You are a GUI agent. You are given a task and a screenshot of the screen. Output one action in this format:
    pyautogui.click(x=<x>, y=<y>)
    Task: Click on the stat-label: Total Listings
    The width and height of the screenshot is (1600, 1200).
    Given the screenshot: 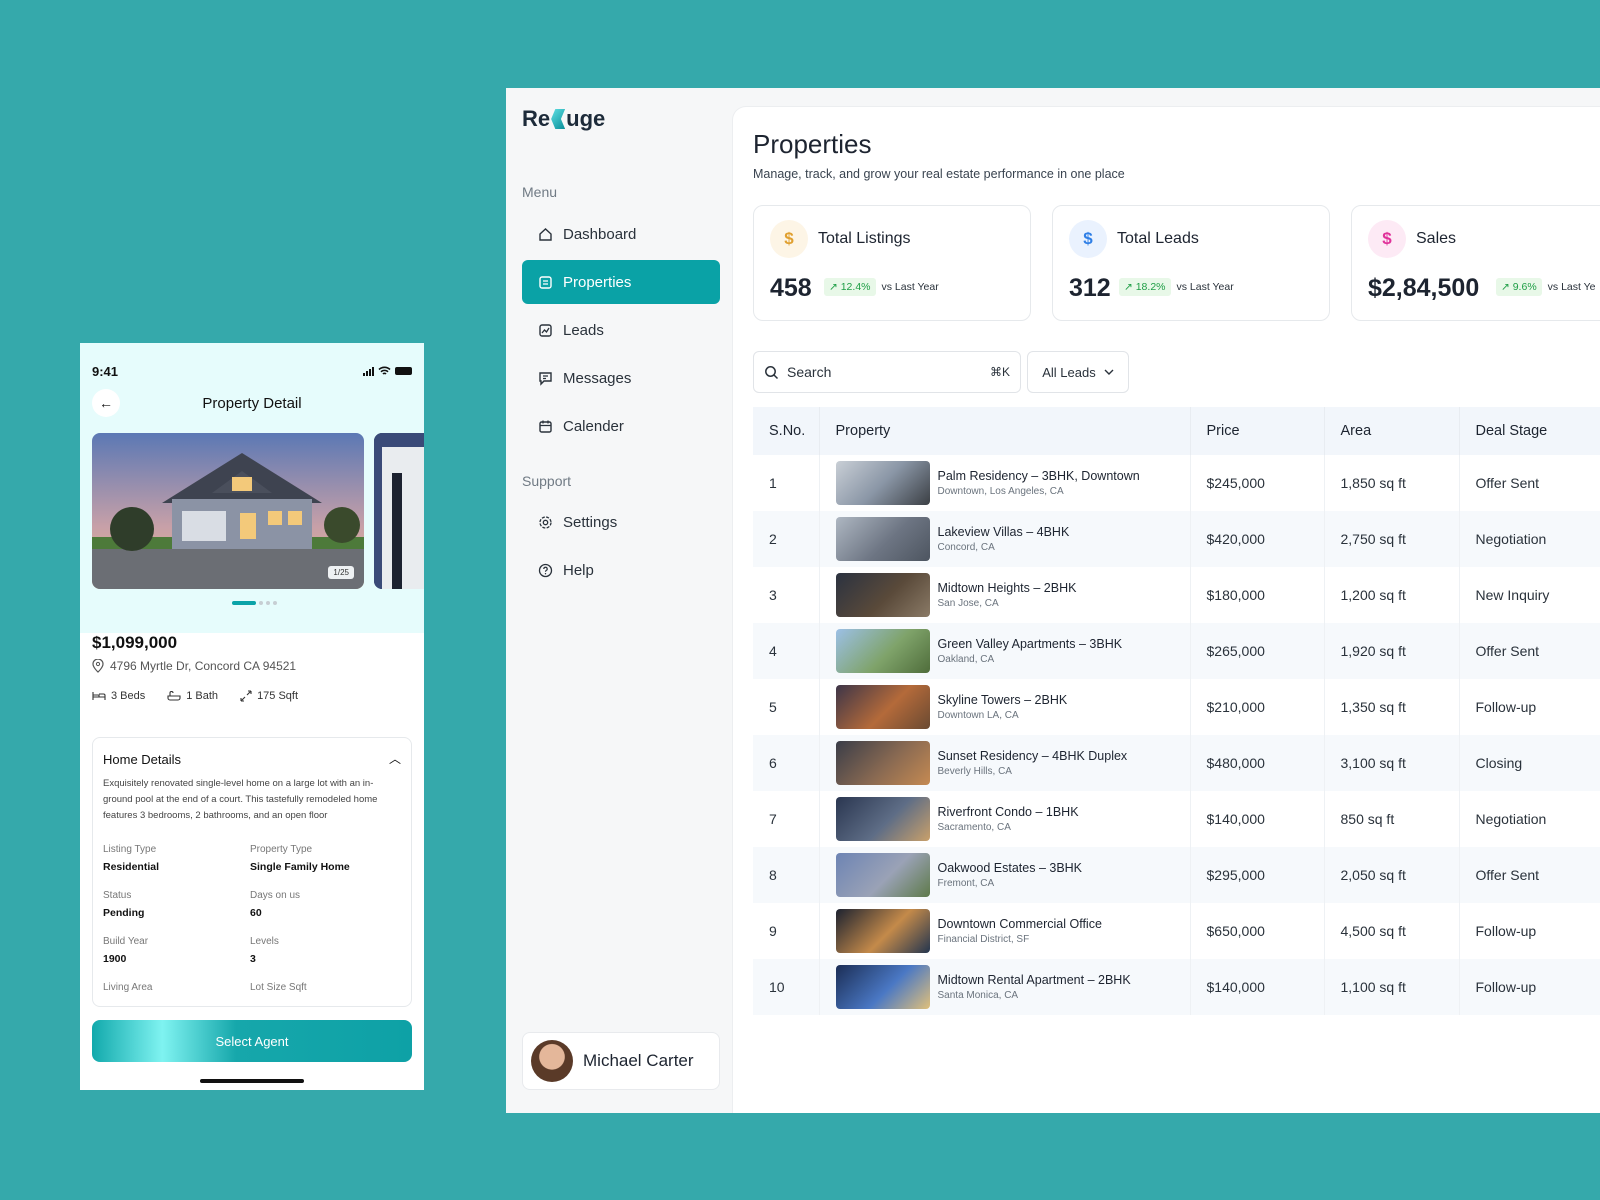 What is the action you would take?
    pyautogui.click(x=864, y=238)
    